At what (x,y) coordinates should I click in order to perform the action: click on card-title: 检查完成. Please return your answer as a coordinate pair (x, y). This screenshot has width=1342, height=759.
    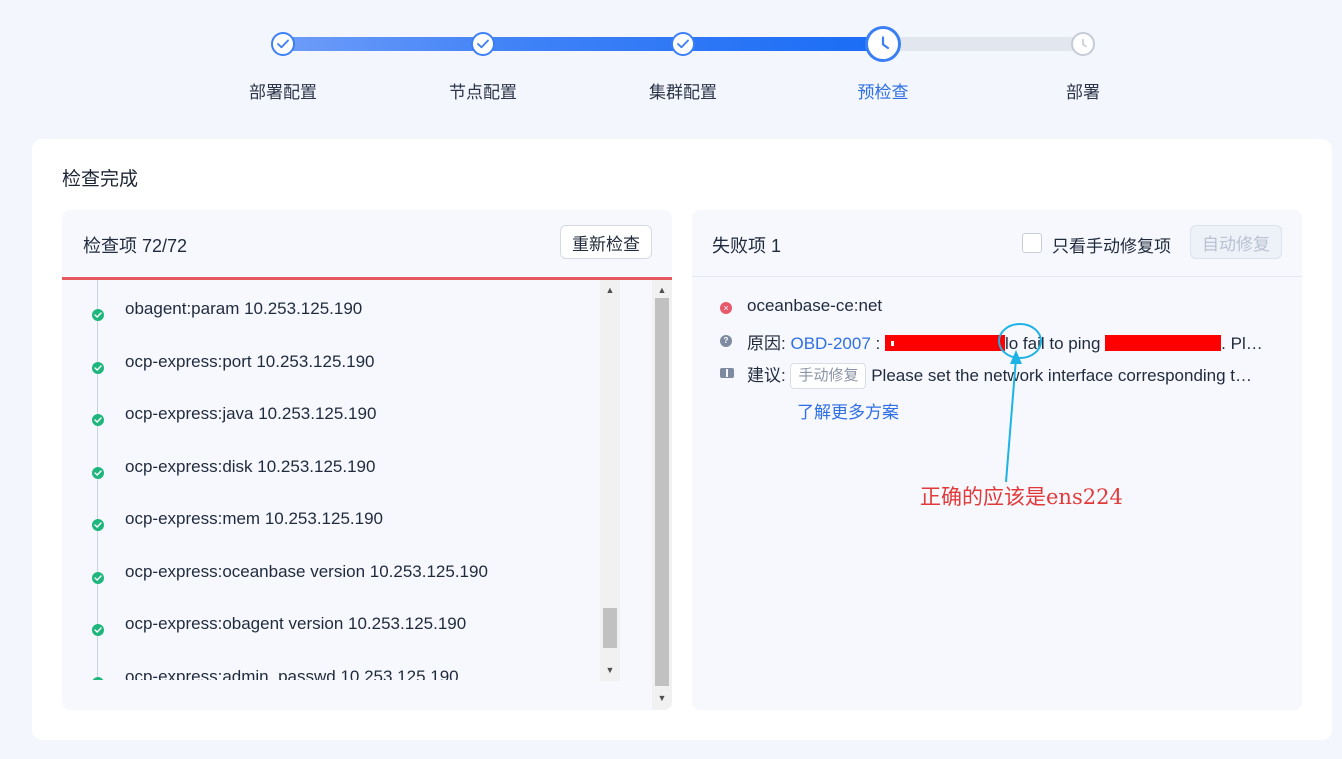
    Looking at the image, I should click on (100, 179).